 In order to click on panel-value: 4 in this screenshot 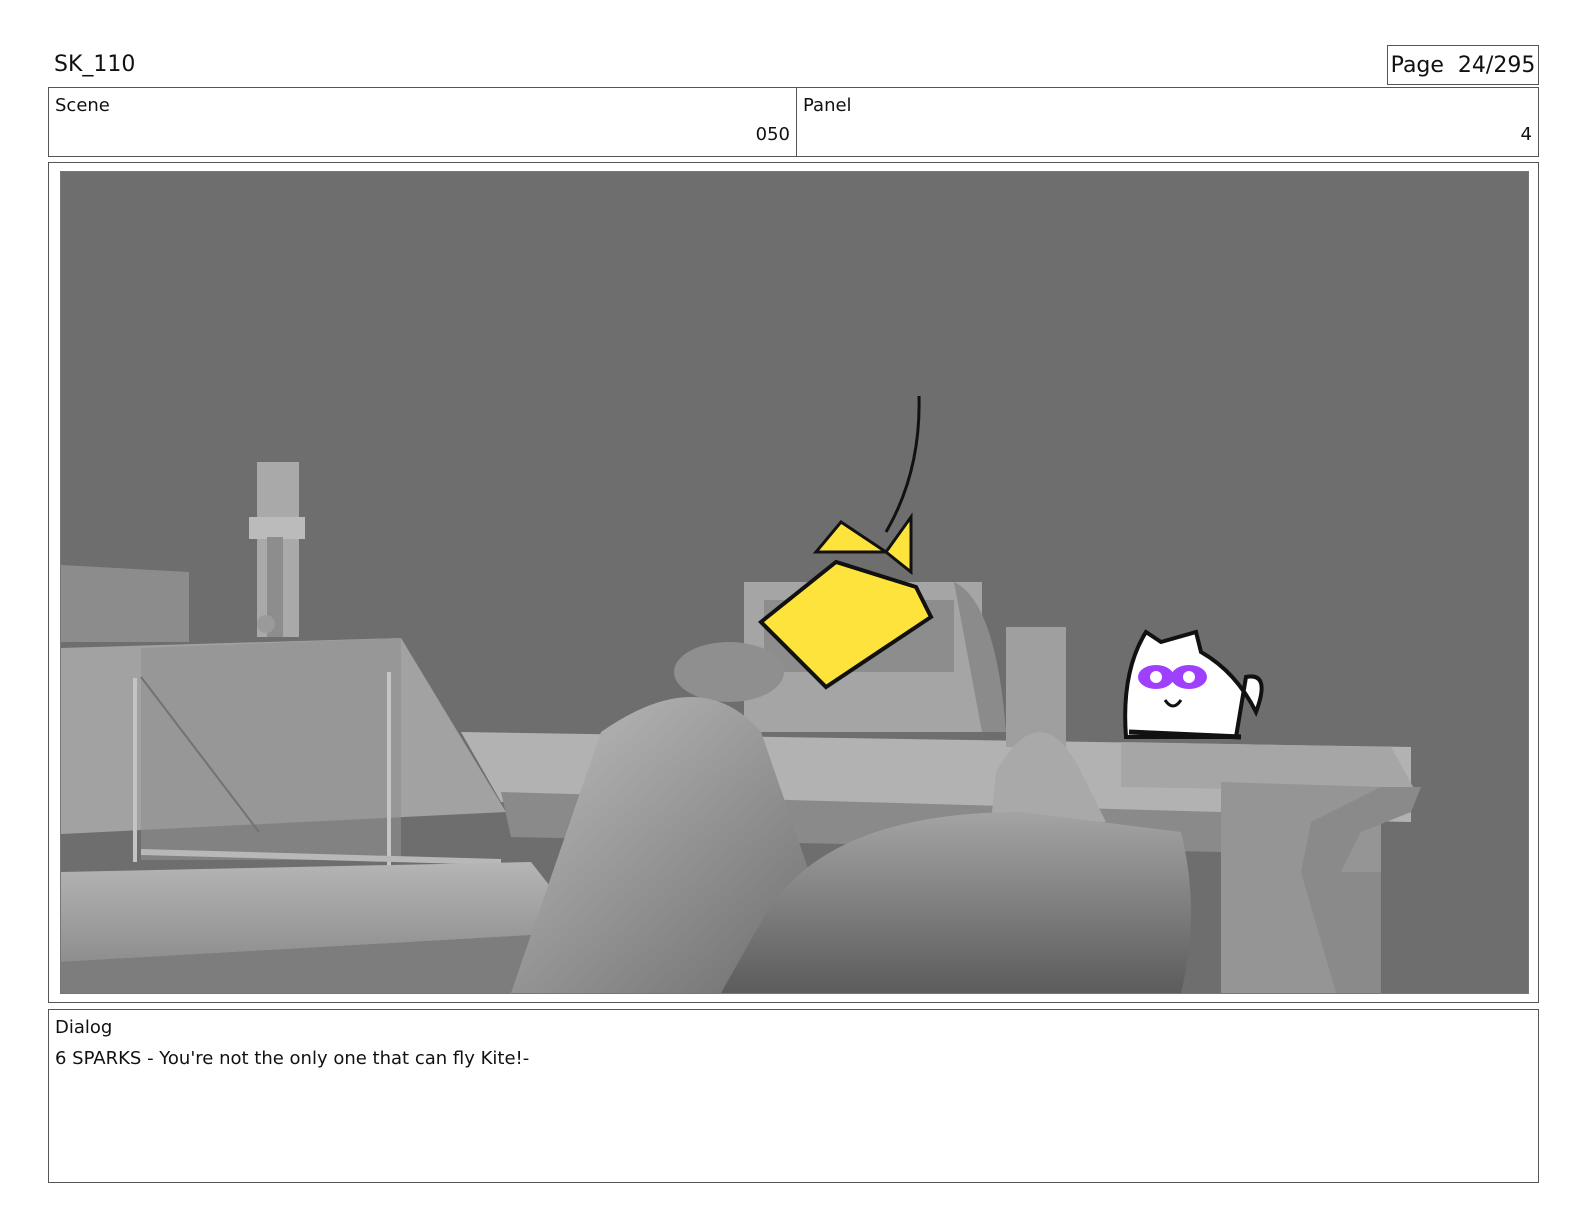, I will do `click(1526, 134)`.